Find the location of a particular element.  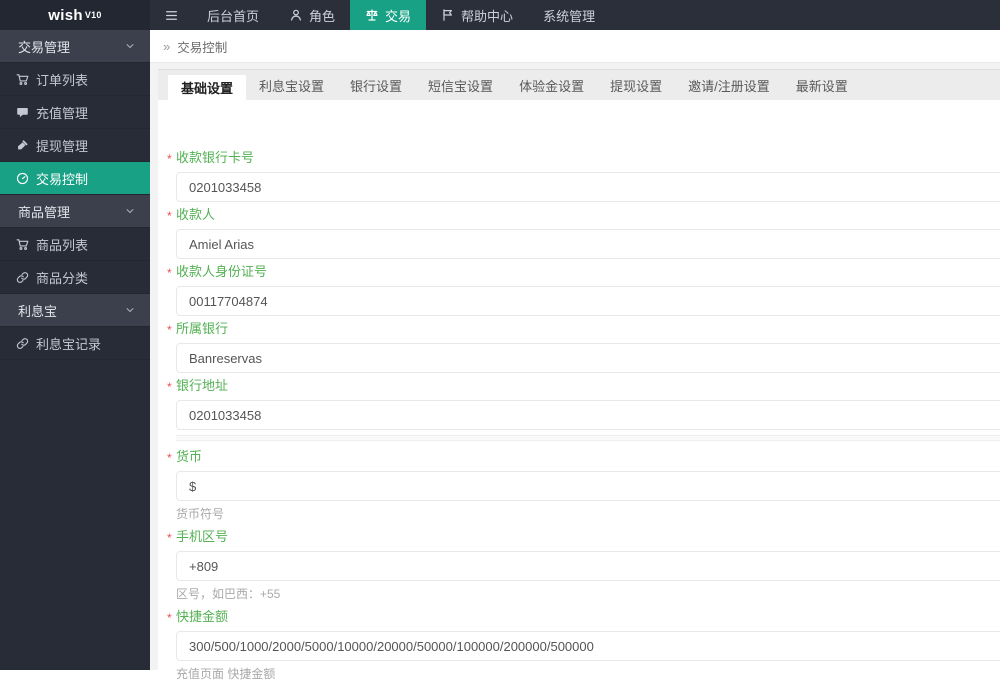

field-label-text: 收款银行卡号 is located at coordinates (215, 157).